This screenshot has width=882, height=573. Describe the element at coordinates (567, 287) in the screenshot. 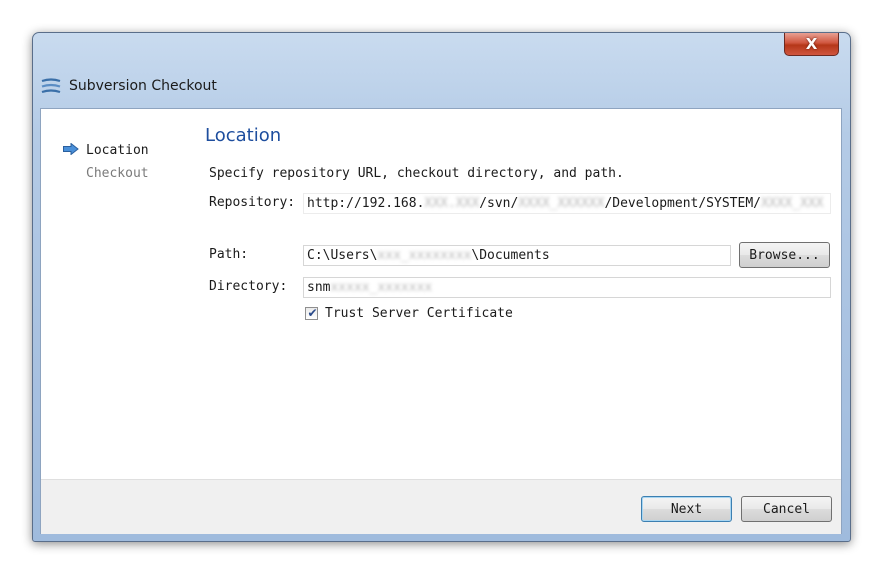

I see `directory-field: snmxxxxx_xxxxxxx` at that location.